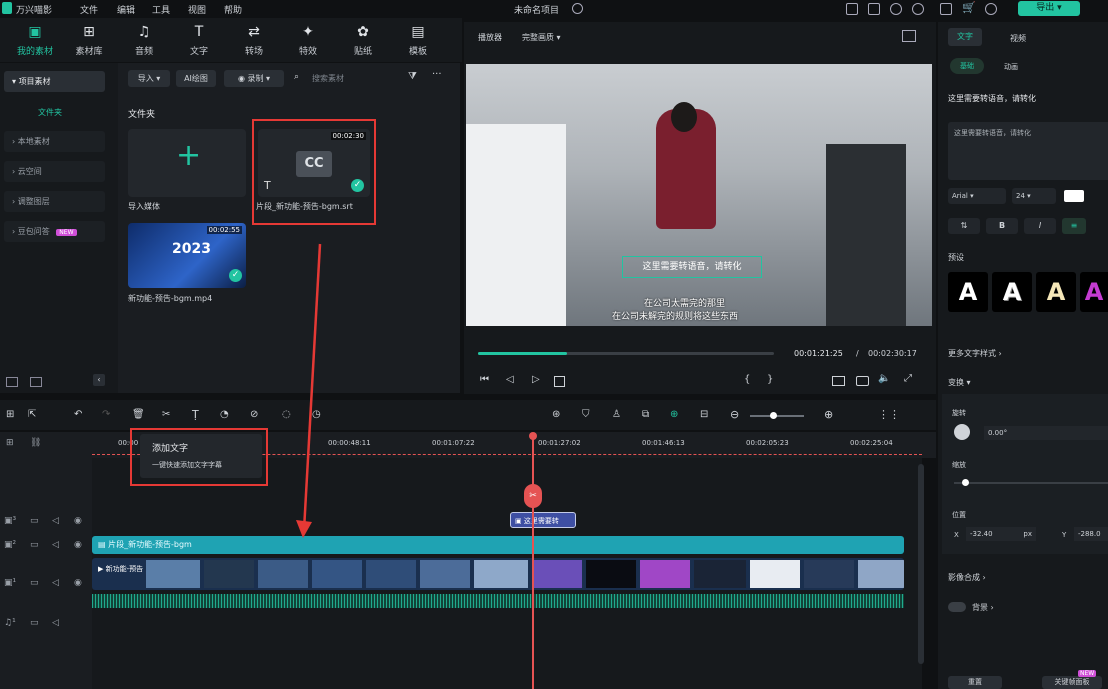 This screenshot has height=689, width=1108. I want to click on collapse-icon: ‹, so click(99, 380).